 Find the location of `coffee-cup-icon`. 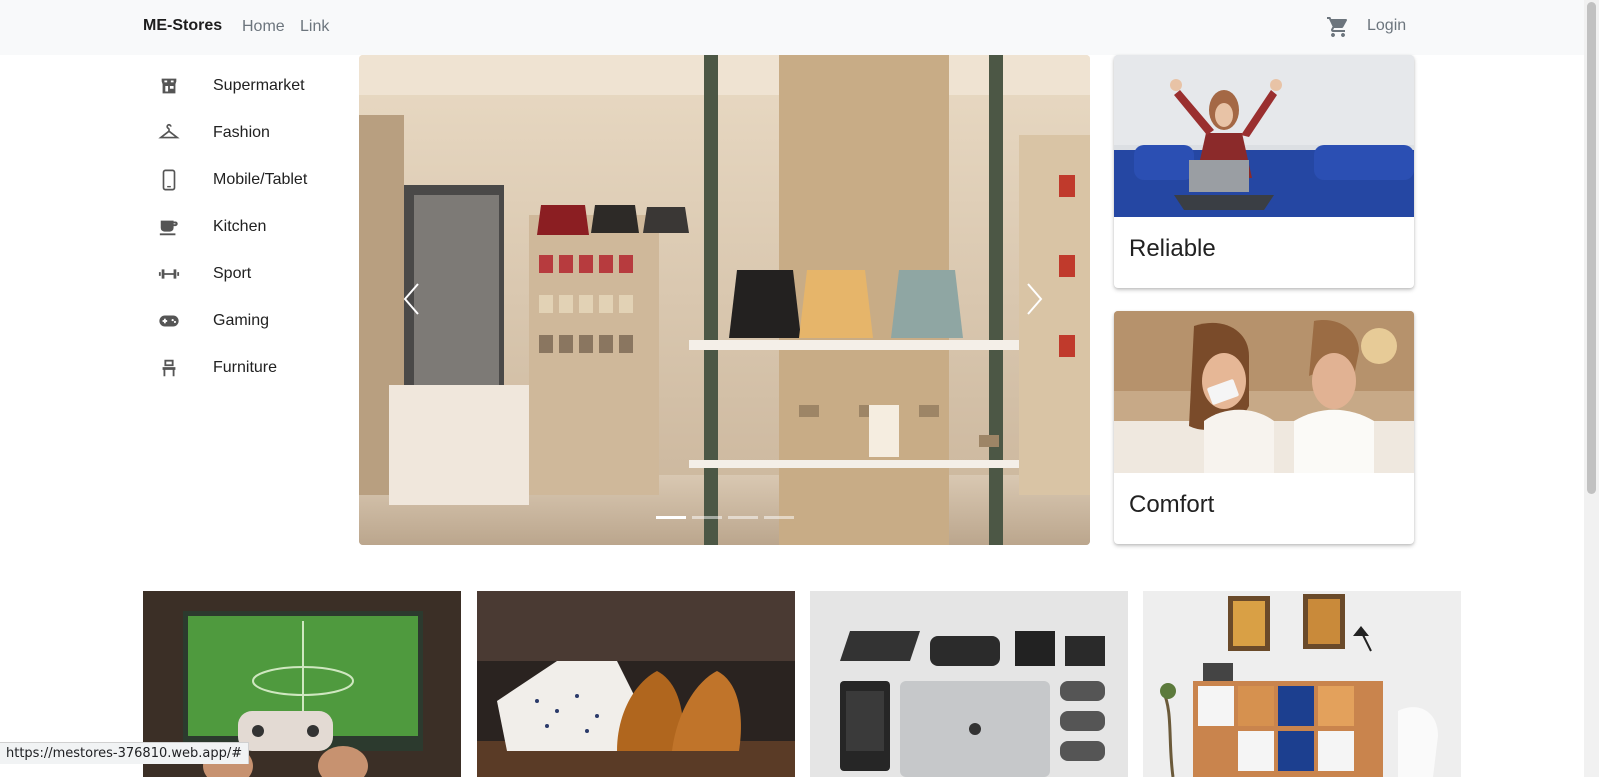

coffee-cup-icon is located at coordinates (168, 228).